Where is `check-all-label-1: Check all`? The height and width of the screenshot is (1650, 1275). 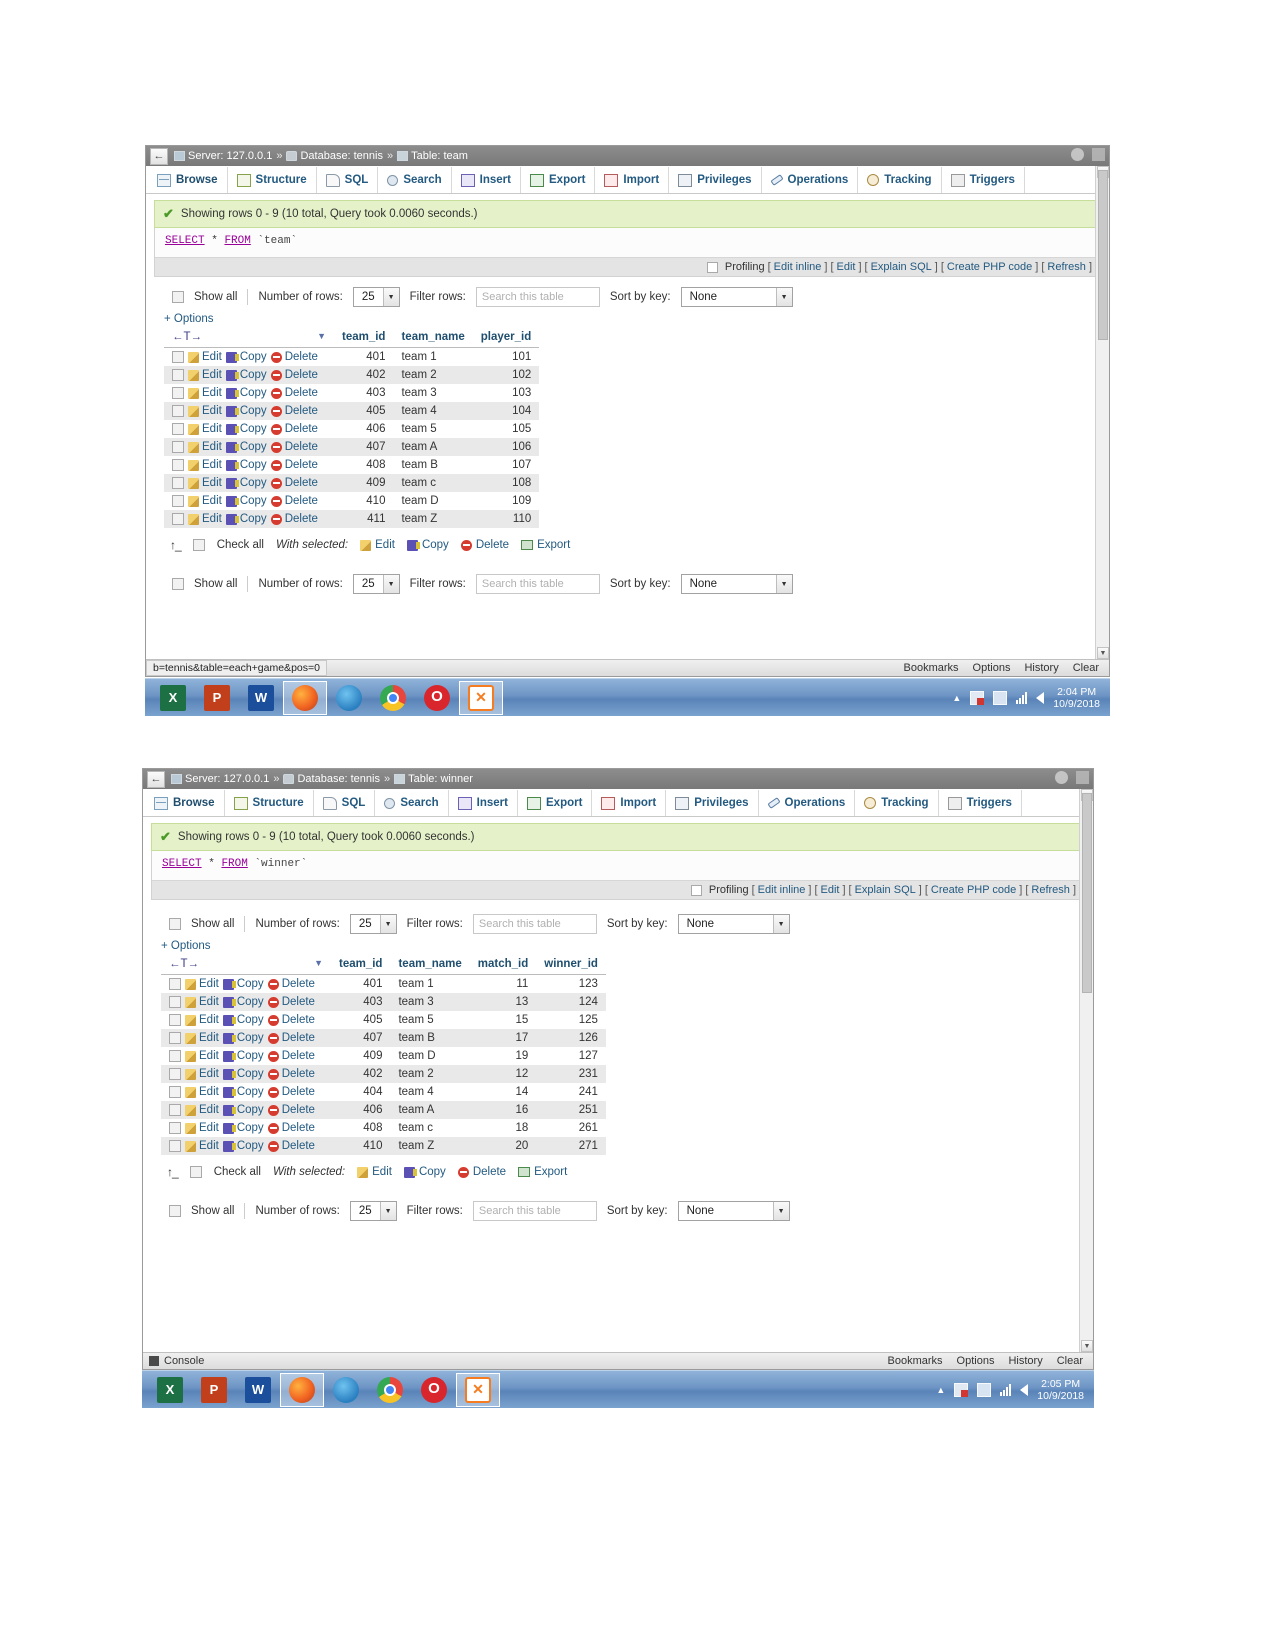
check-all-label-1: Check all is located at coordinates (240, 545).